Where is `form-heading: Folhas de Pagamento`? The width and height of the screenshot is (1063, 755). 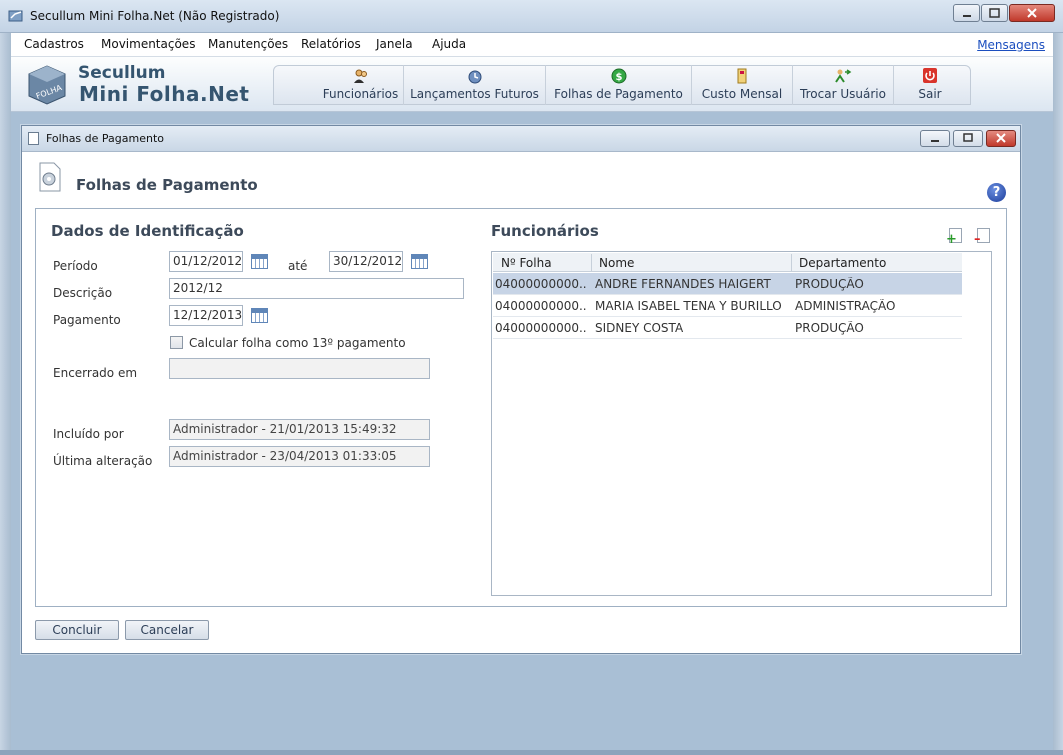
form-heading: Folhas de Pagamento is located at coordinates (167, 185).